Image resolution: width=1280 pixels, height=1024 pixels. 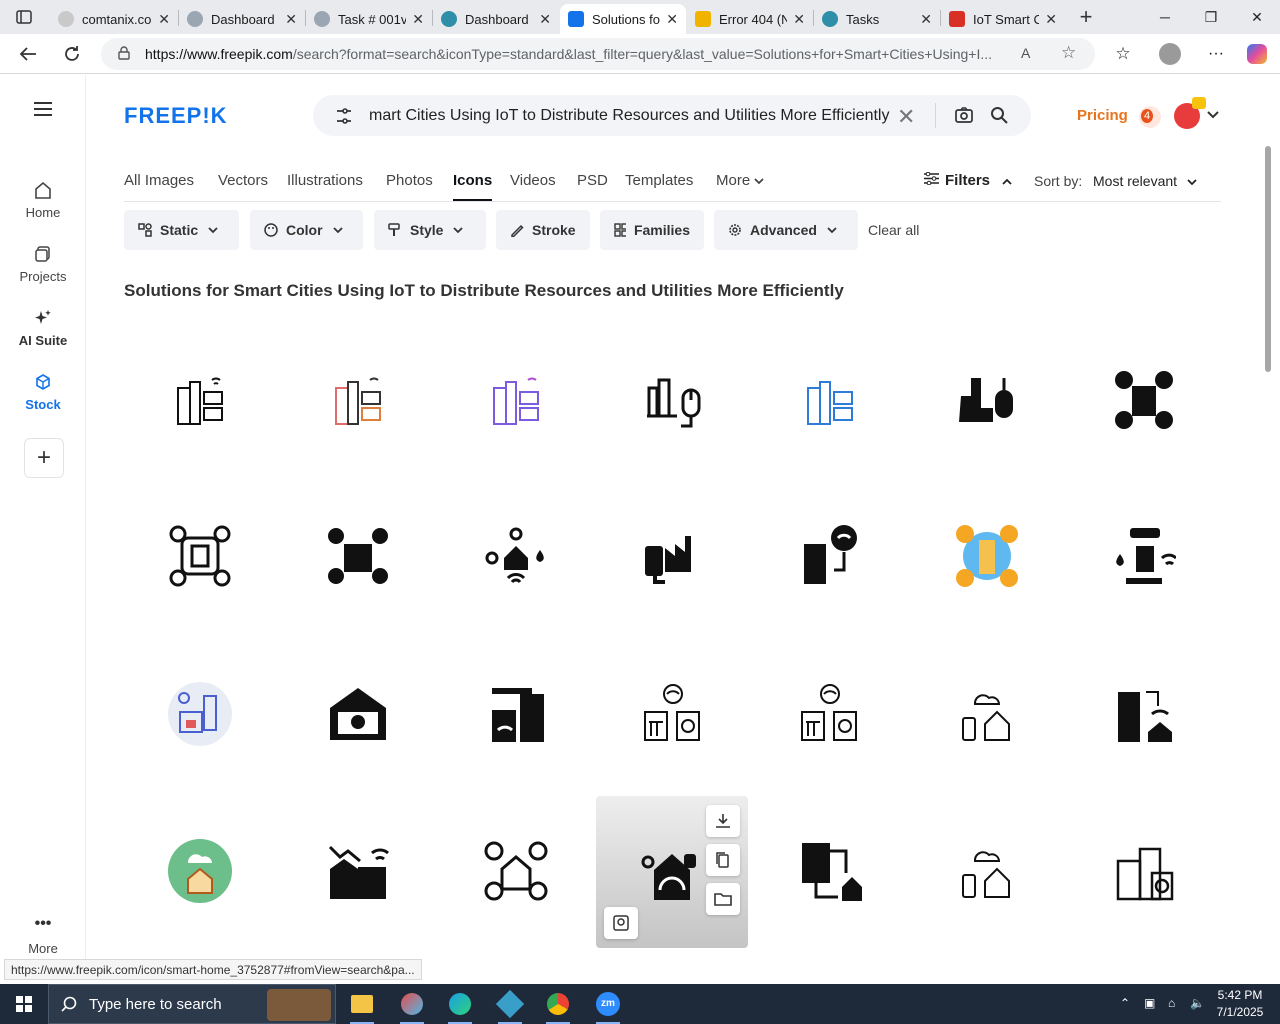 I want to click on reload-icon, so click(x=72, y=54).